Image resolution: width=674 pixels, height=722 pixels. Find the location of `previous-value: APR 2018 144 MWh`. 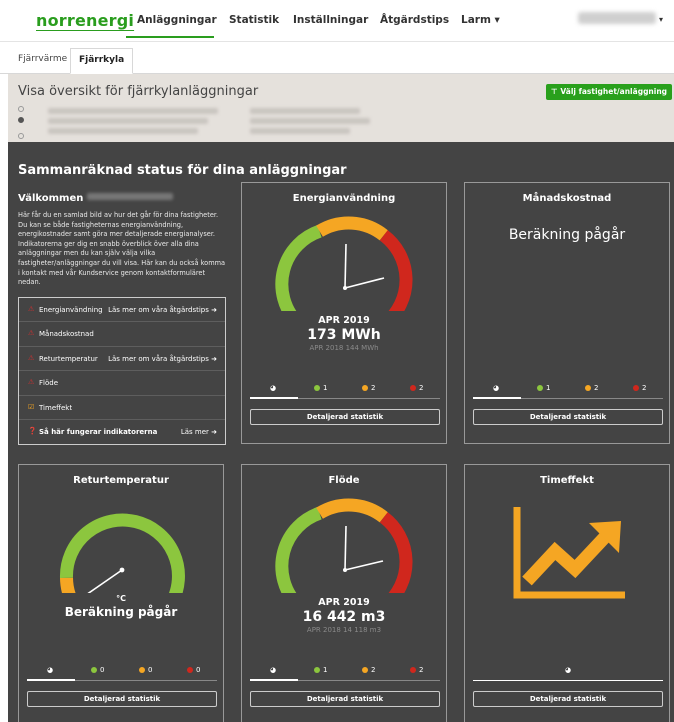

previous-value: APR 2018 144 MWh is located at coordinates (344, 348).